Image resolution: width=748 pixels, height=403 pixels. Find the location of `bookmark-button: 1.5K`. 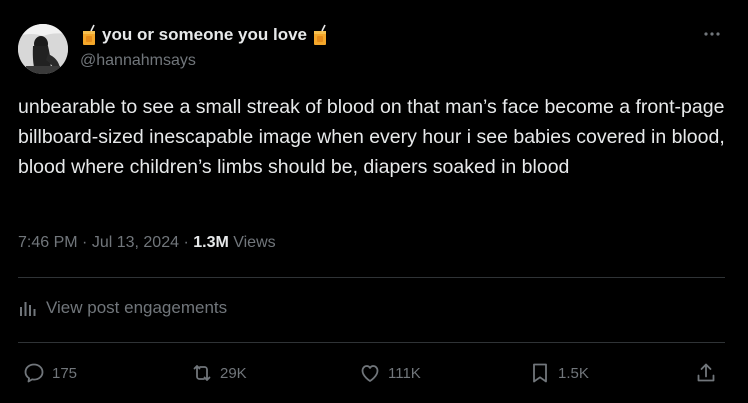

bookmark-button: 1.5K is located at coordinates (558, 373).